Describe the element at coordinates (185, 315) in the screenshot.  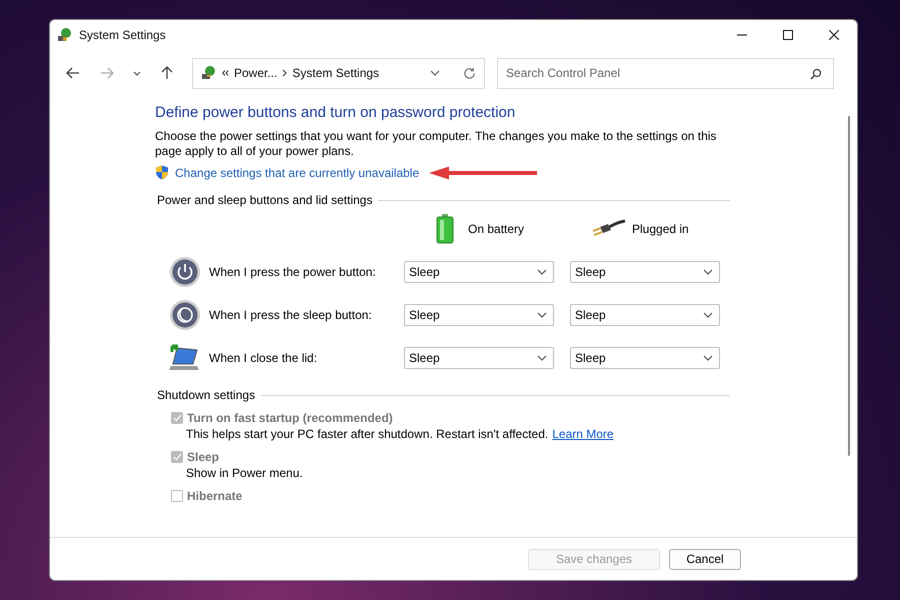
I see `sleep-button-icon` at that location.